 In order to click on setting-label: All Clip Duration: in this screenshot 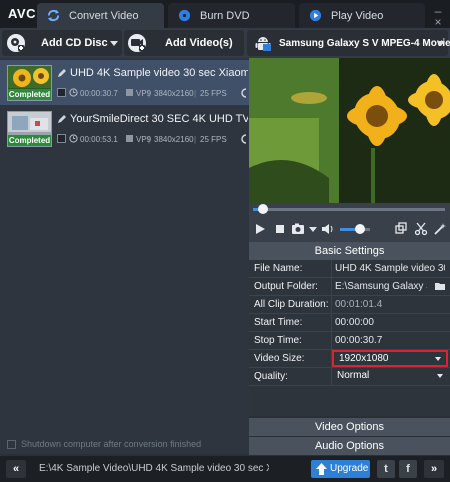, I will do `click(291, 304)`.